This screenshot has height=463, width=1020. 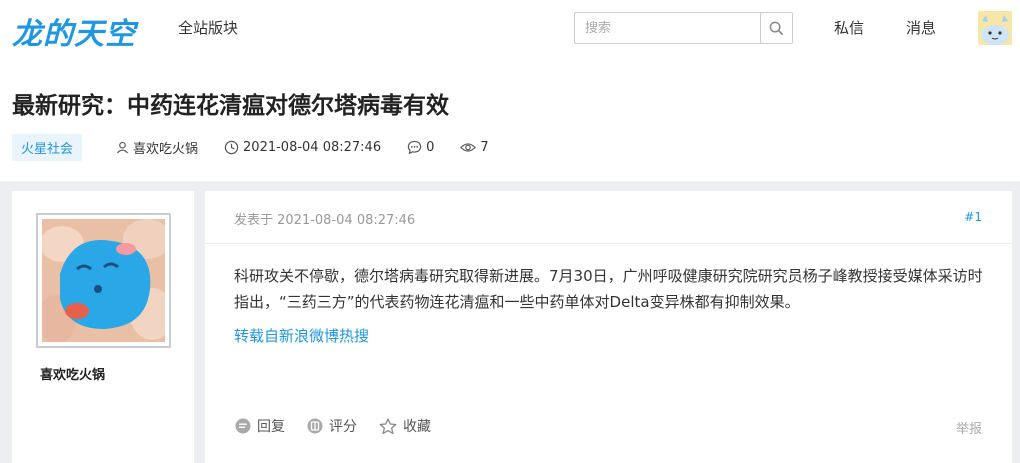 I want to click on favorite-label: 收藏, so click(x=417, y=427).